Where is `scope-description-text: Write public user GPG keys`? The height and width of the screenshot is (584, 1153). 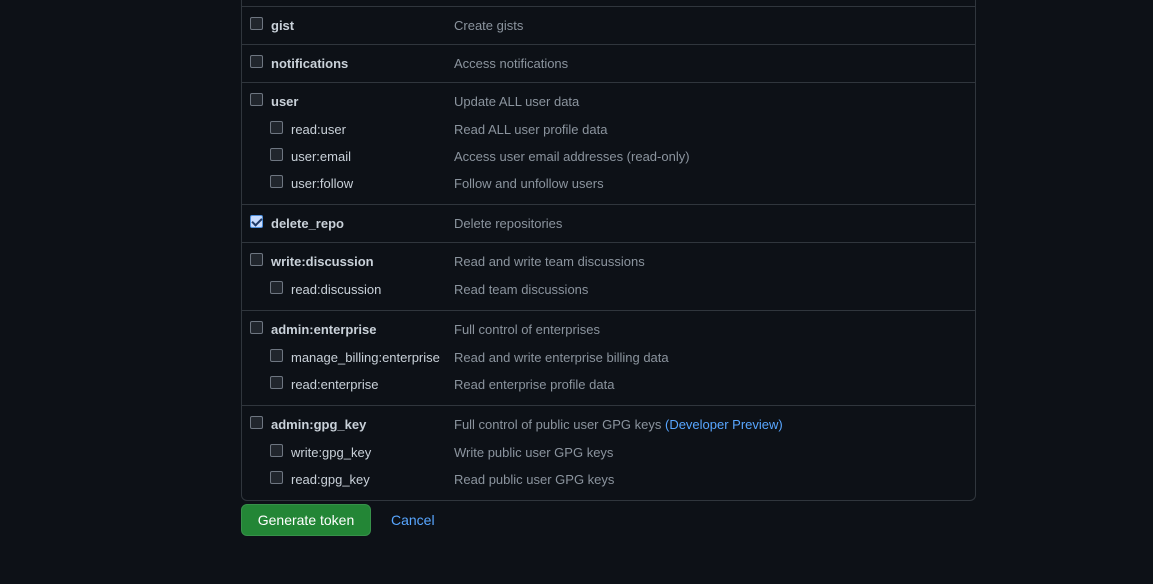
scope-description-text: Write public user GPG keys is located at coordinates (534, 452).